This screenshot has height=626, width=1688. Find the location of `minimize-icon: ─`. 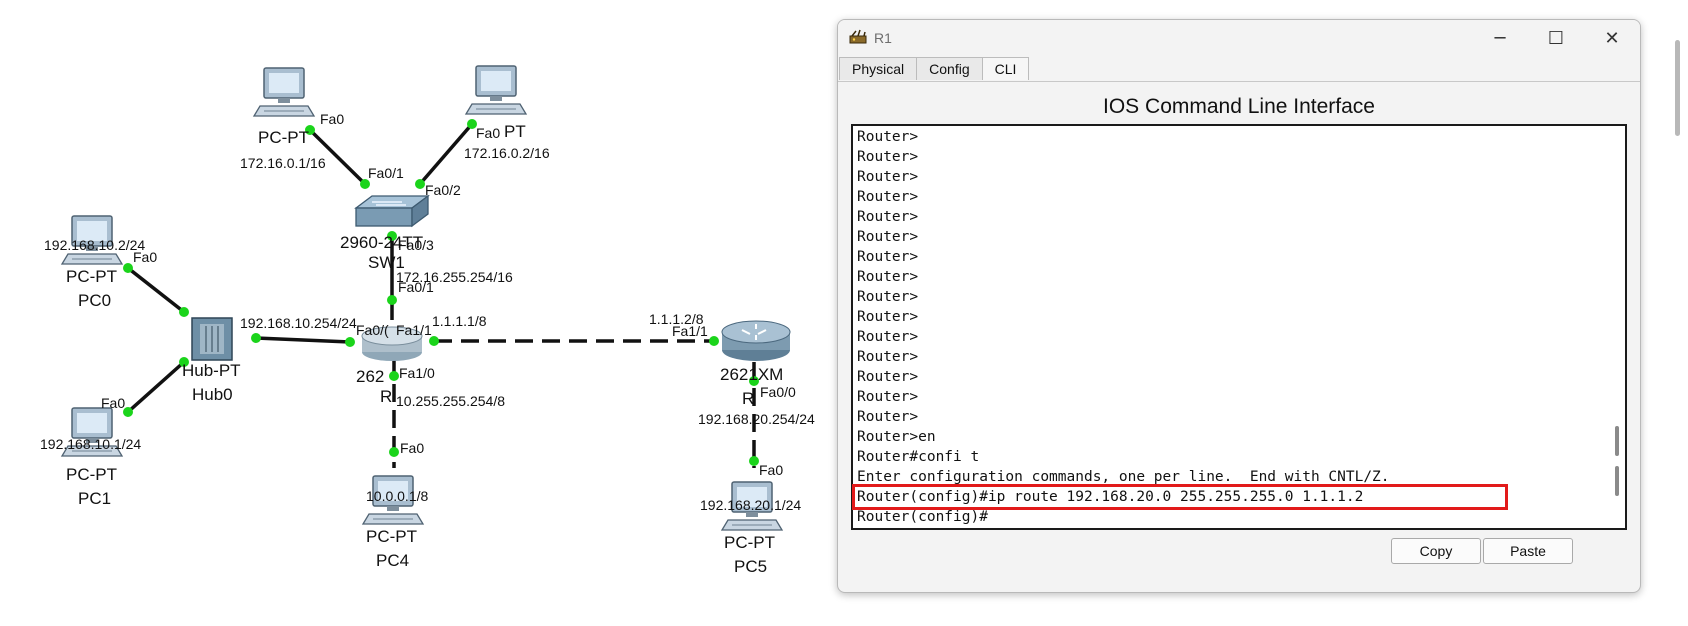

minimize-icon: ─ is located at coordinates (1500, 38).